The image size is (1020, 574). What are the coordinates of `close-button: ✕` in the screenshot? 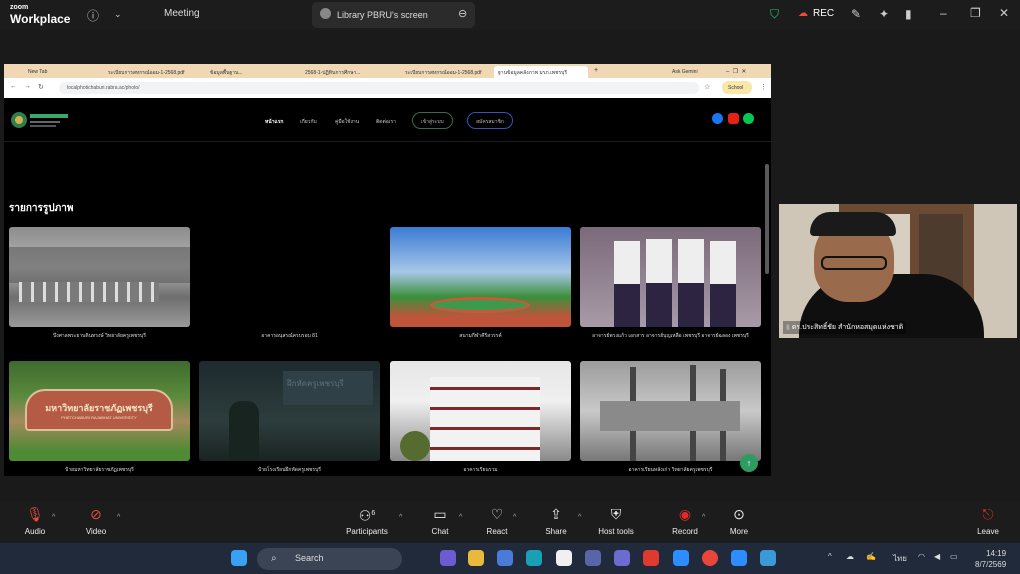 It's located at (1004, 13).